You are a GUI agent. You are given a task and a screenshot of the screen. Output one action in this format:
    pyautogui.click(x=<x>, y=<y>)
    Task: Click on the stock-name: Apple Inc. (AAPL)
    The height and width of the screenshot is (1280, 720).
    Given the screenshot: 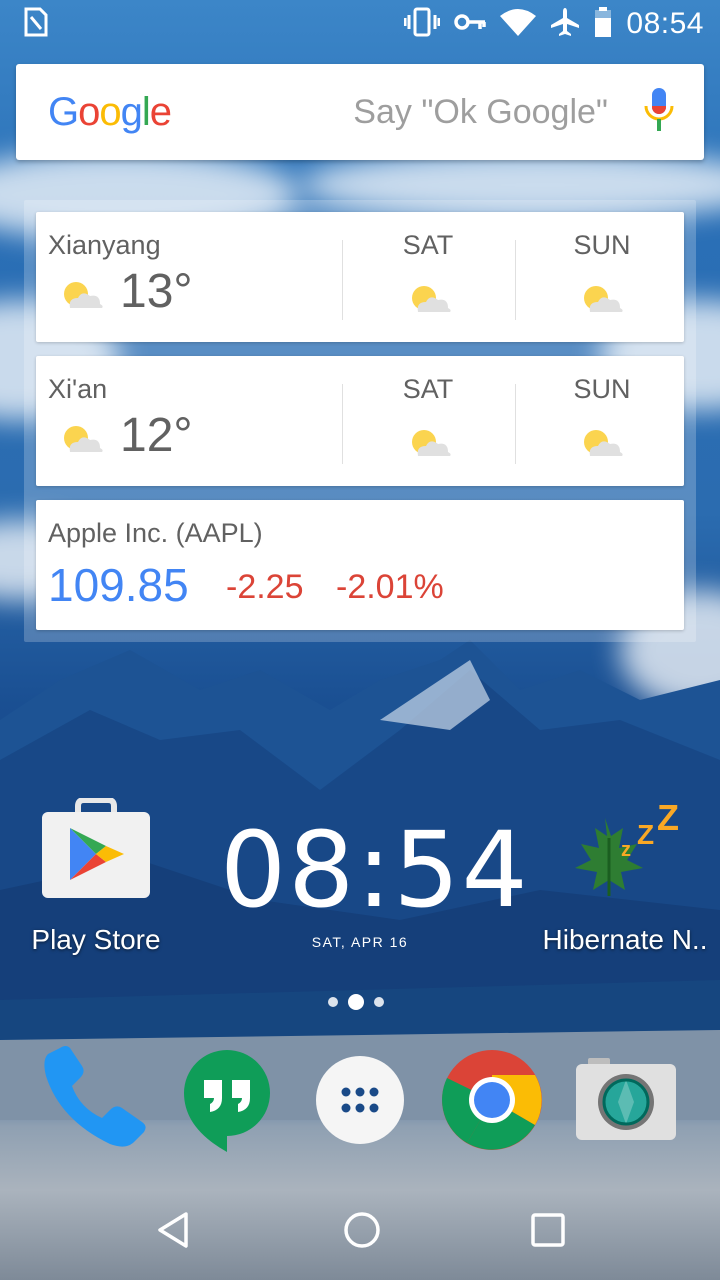 What is the action you would take?
    pyautogui.click(x=155, y=533)
    